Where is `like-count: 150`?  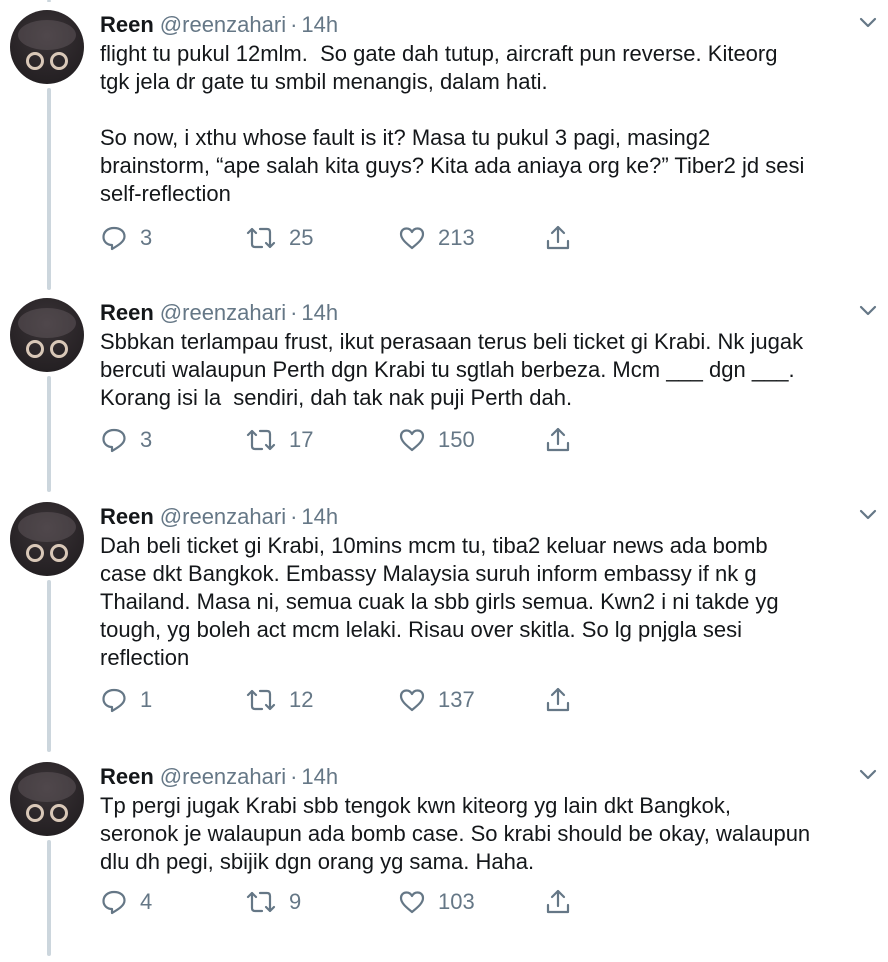 like-count: 150 is located at coordinates (456, 439).